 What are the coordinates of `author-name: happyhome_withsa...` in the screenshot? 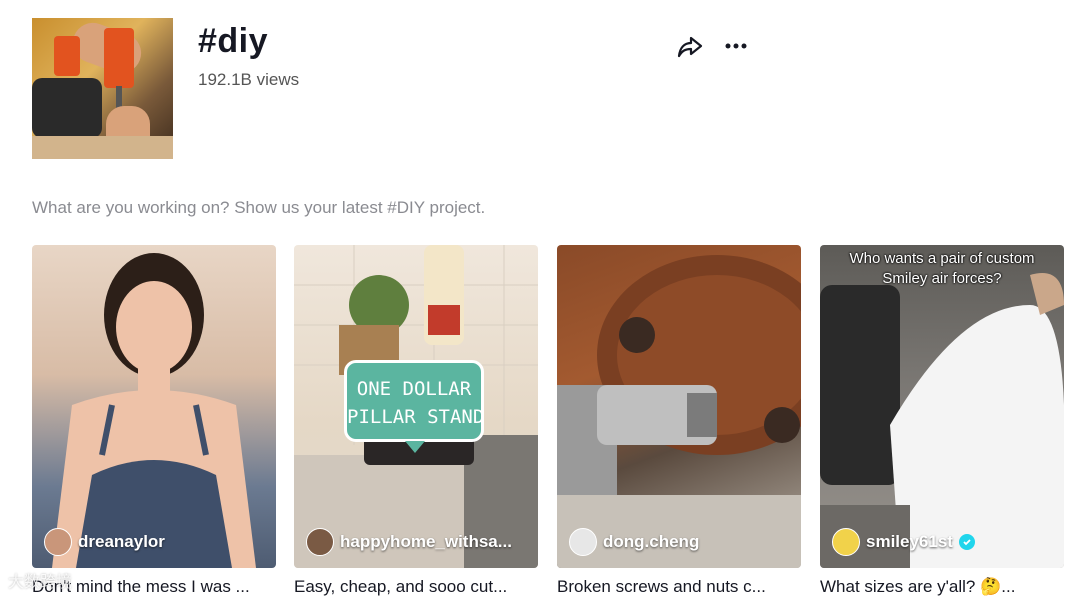 It's located at (426, 542).